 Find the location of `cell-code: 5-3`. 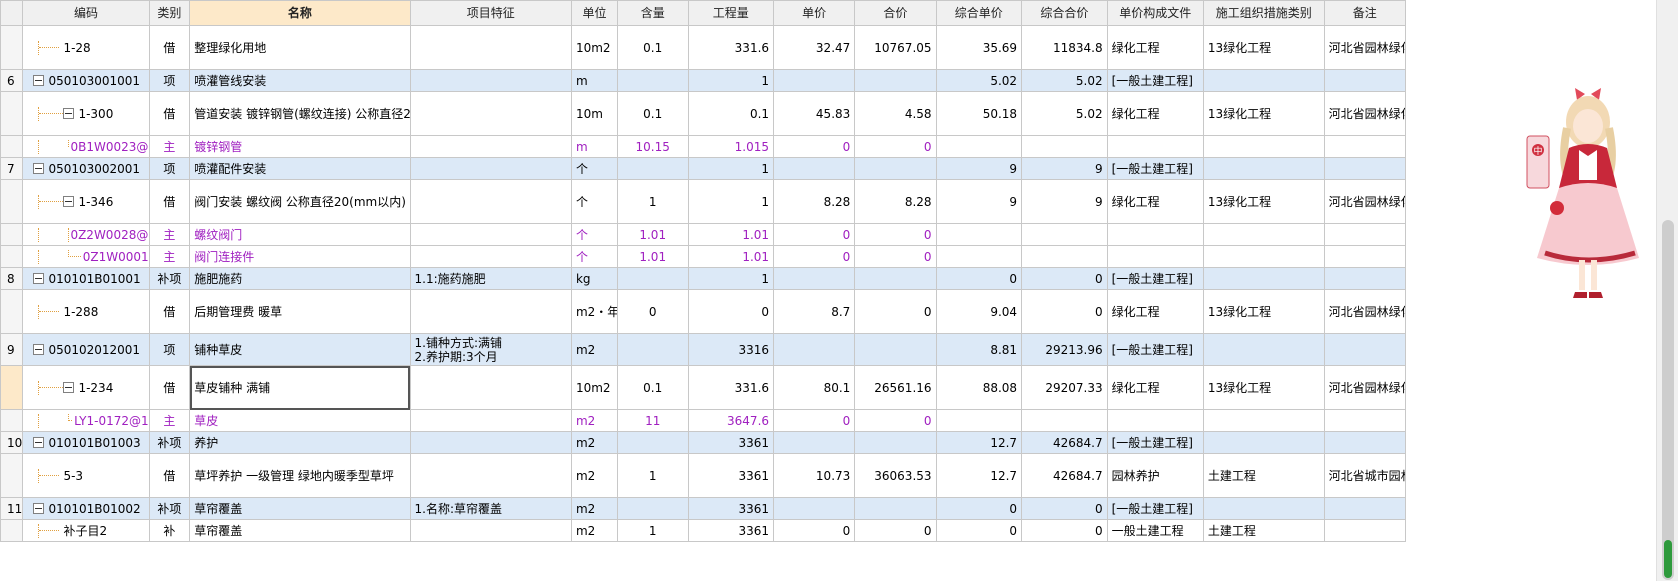

cell-code: 5-3 is located at coordinates (86, 475).